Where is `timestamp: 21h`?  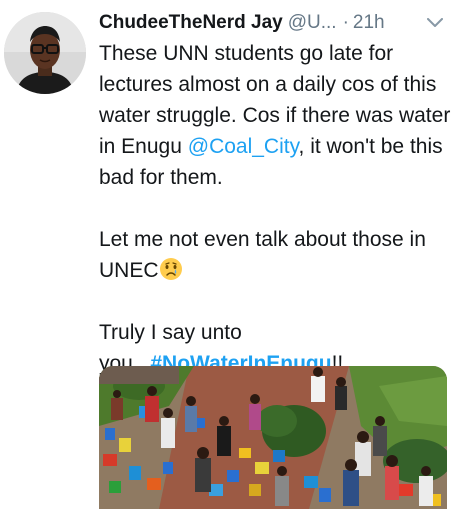 timestamp: 21h is located at coordinates (369, 23).